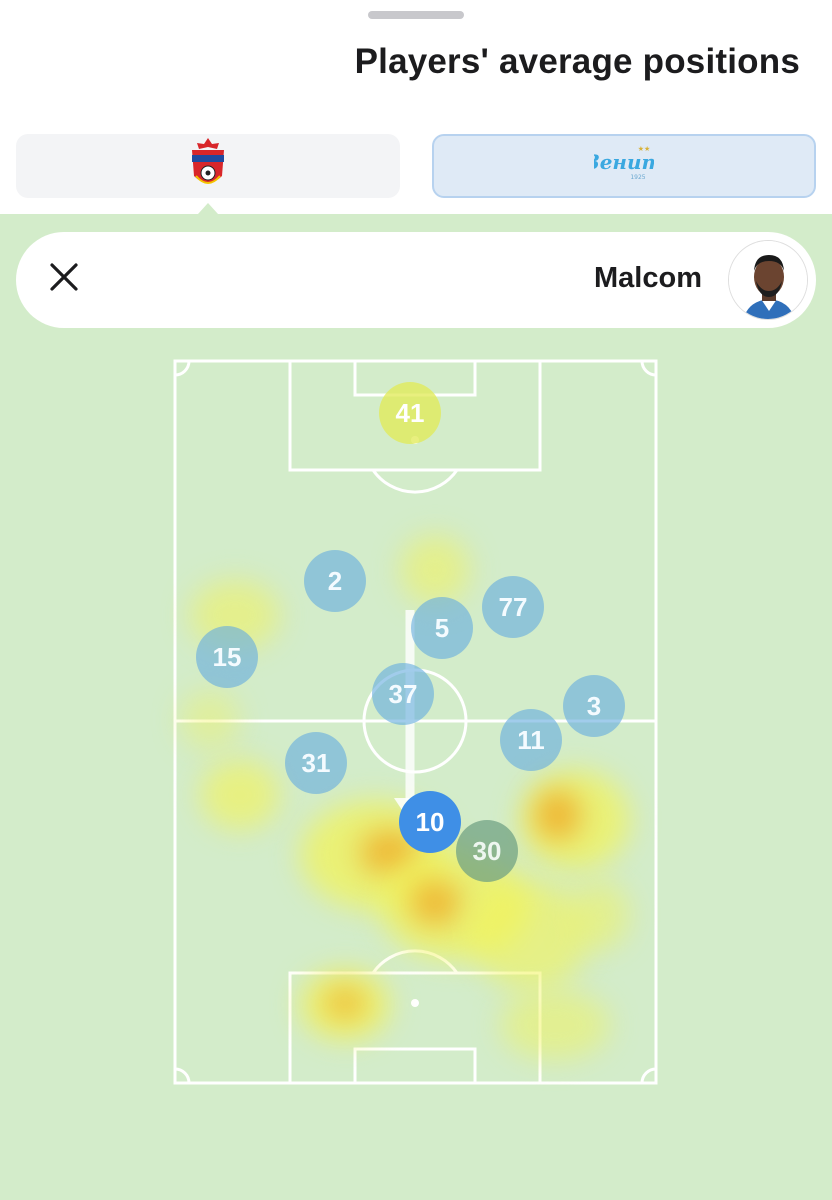  What do you see at coordinates (442, 628) in the screenshot?
I see `player-marker-5: 5` at bounding box center [442, 628].